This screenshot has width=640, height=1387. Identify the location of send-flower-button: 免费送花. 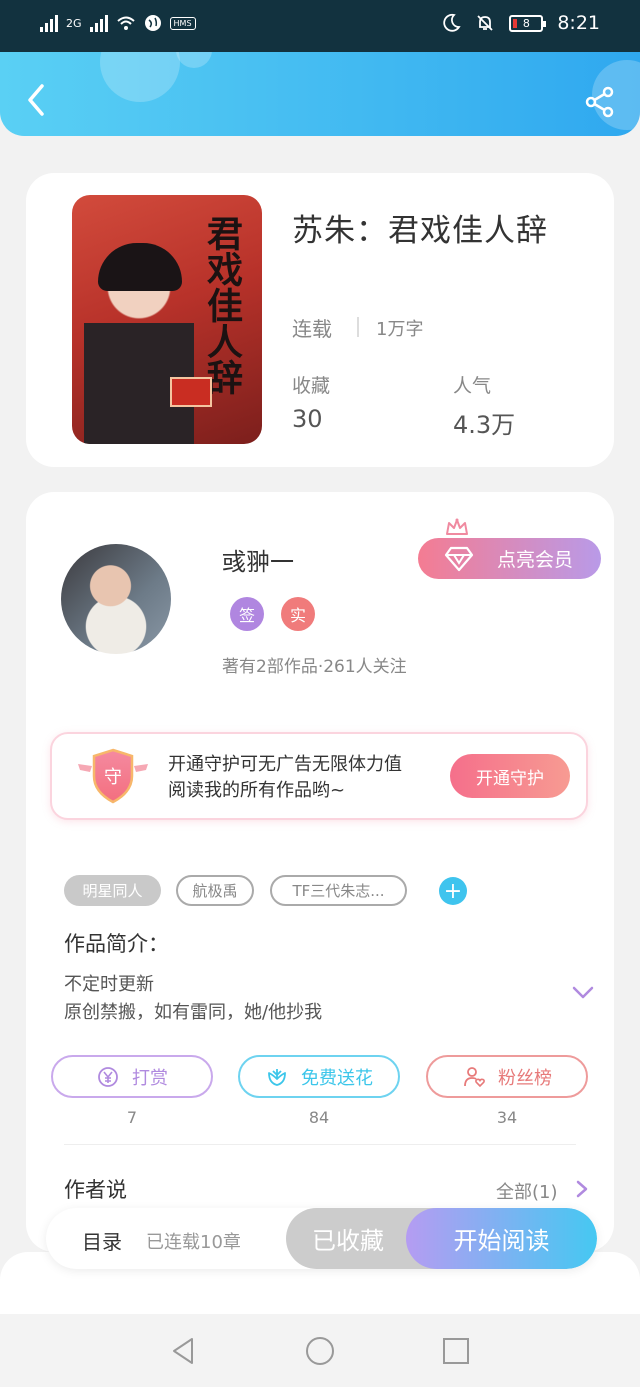
(319, 1076).